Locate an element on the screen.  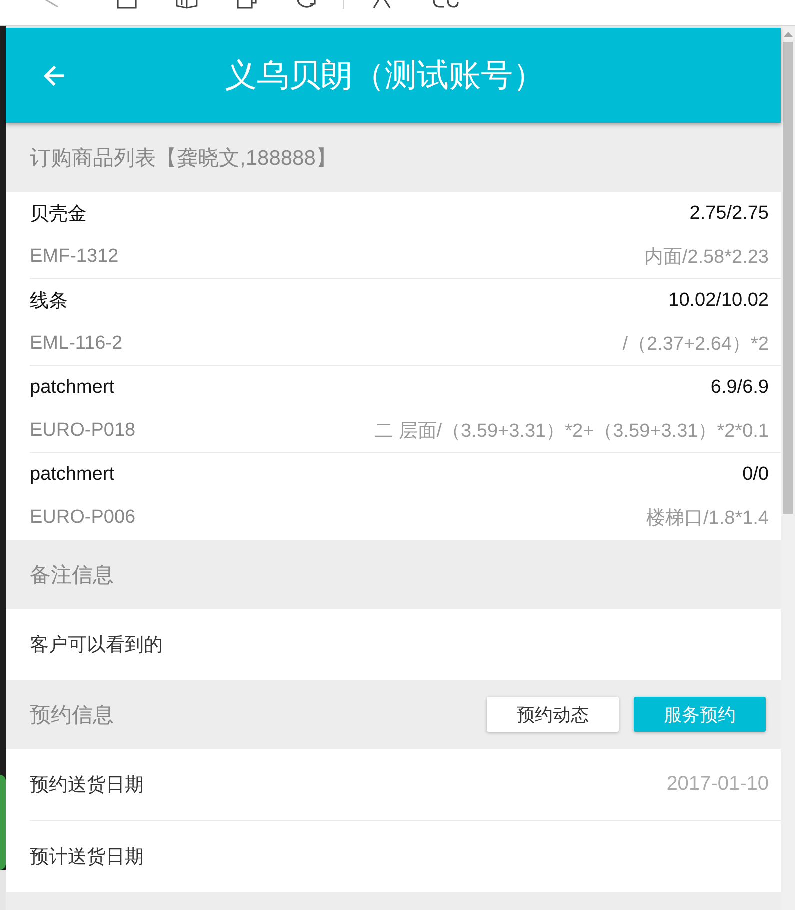
secondary-button: 预约动态 is located at coordinates (553, 714).